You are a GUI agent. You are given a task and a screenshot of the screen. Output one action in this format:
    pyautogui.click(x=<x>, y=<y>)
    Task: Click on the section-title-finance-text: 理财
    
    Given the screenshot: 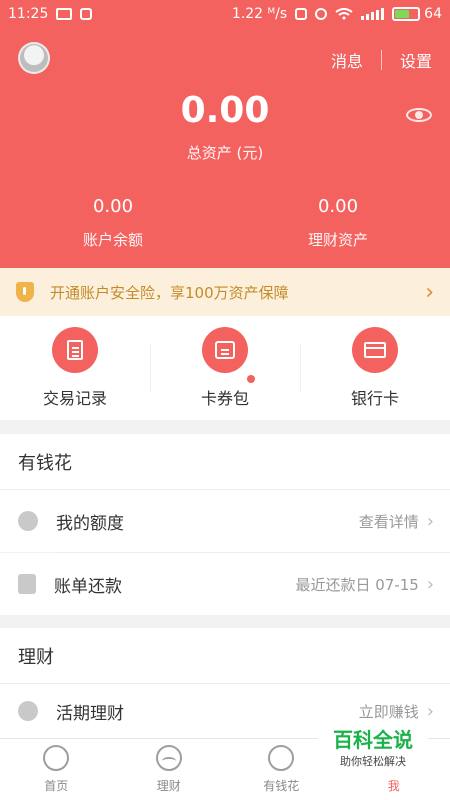 What is the action you would take?
    pyautogui.click(x=36, y=657)
    